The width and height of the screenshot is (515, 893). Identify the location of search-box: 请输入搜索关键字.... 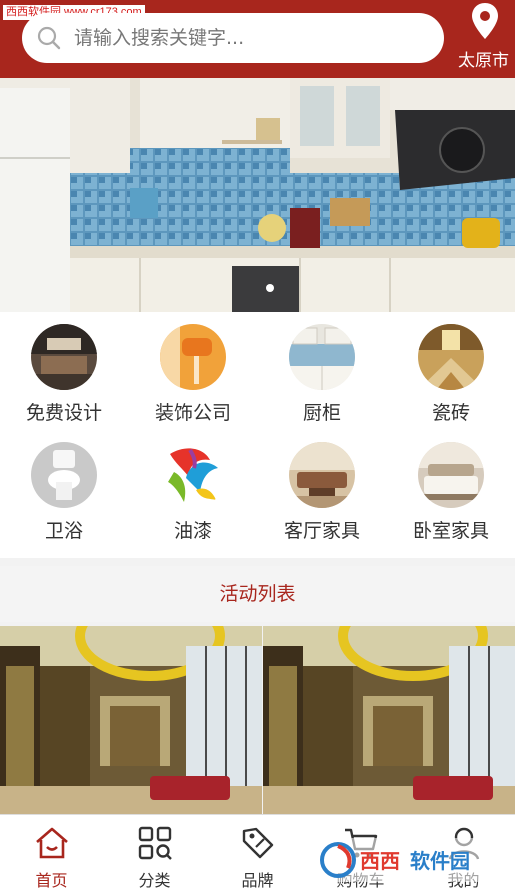
(233, 38).